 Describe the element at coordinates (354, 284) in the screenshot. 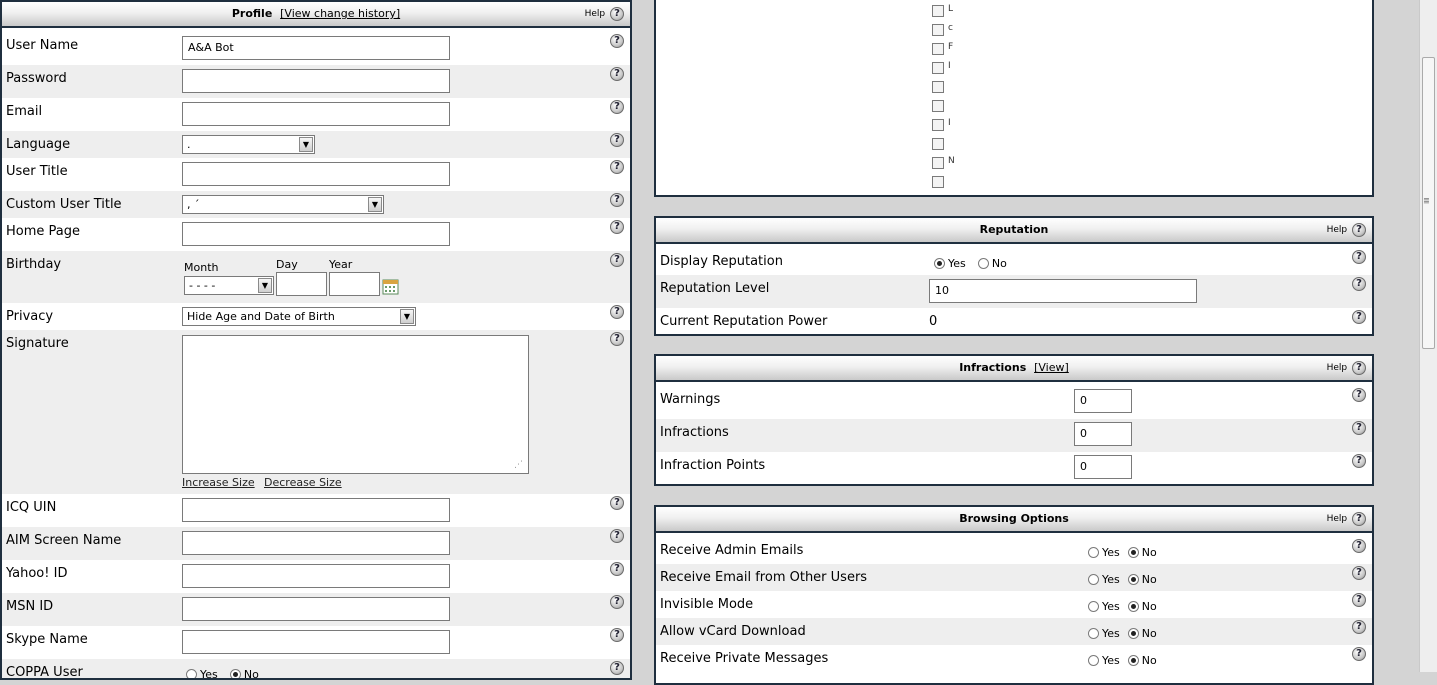

I see `birthday-year-input` at that location.